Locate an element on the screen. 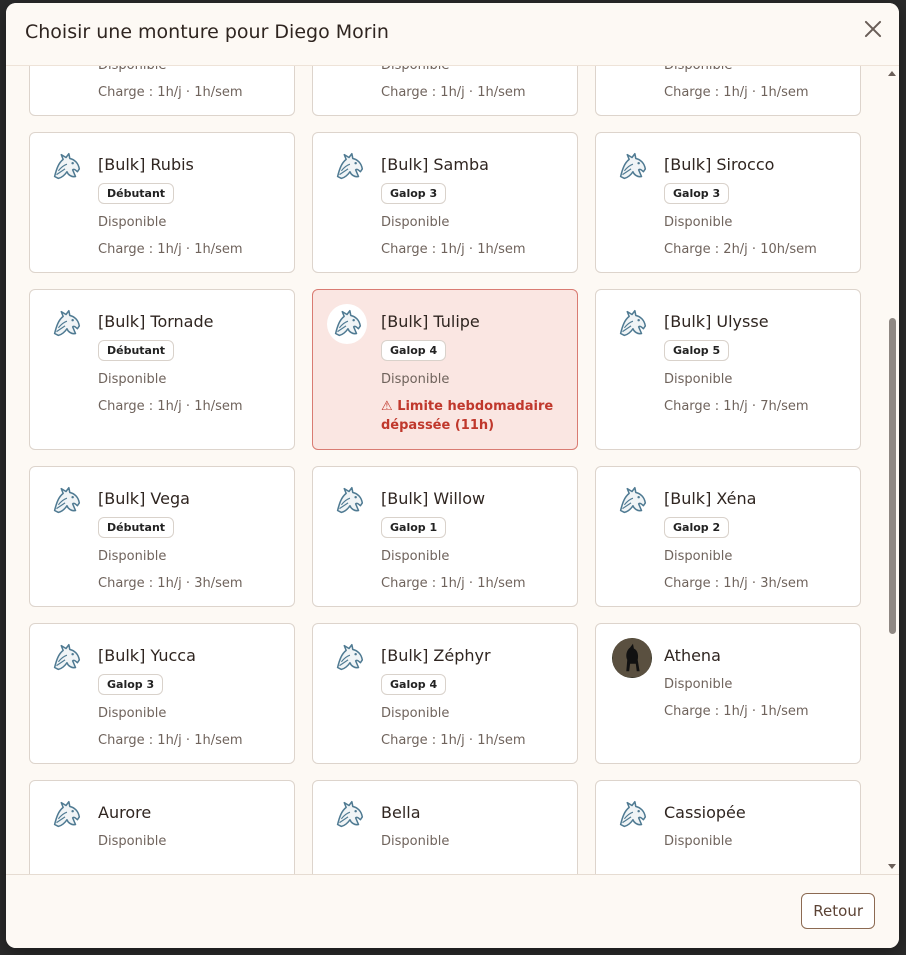 The height and width of the screenshot is (955, 906). horse-name: [Bulk] Vega is located at coordinates (144, 498).